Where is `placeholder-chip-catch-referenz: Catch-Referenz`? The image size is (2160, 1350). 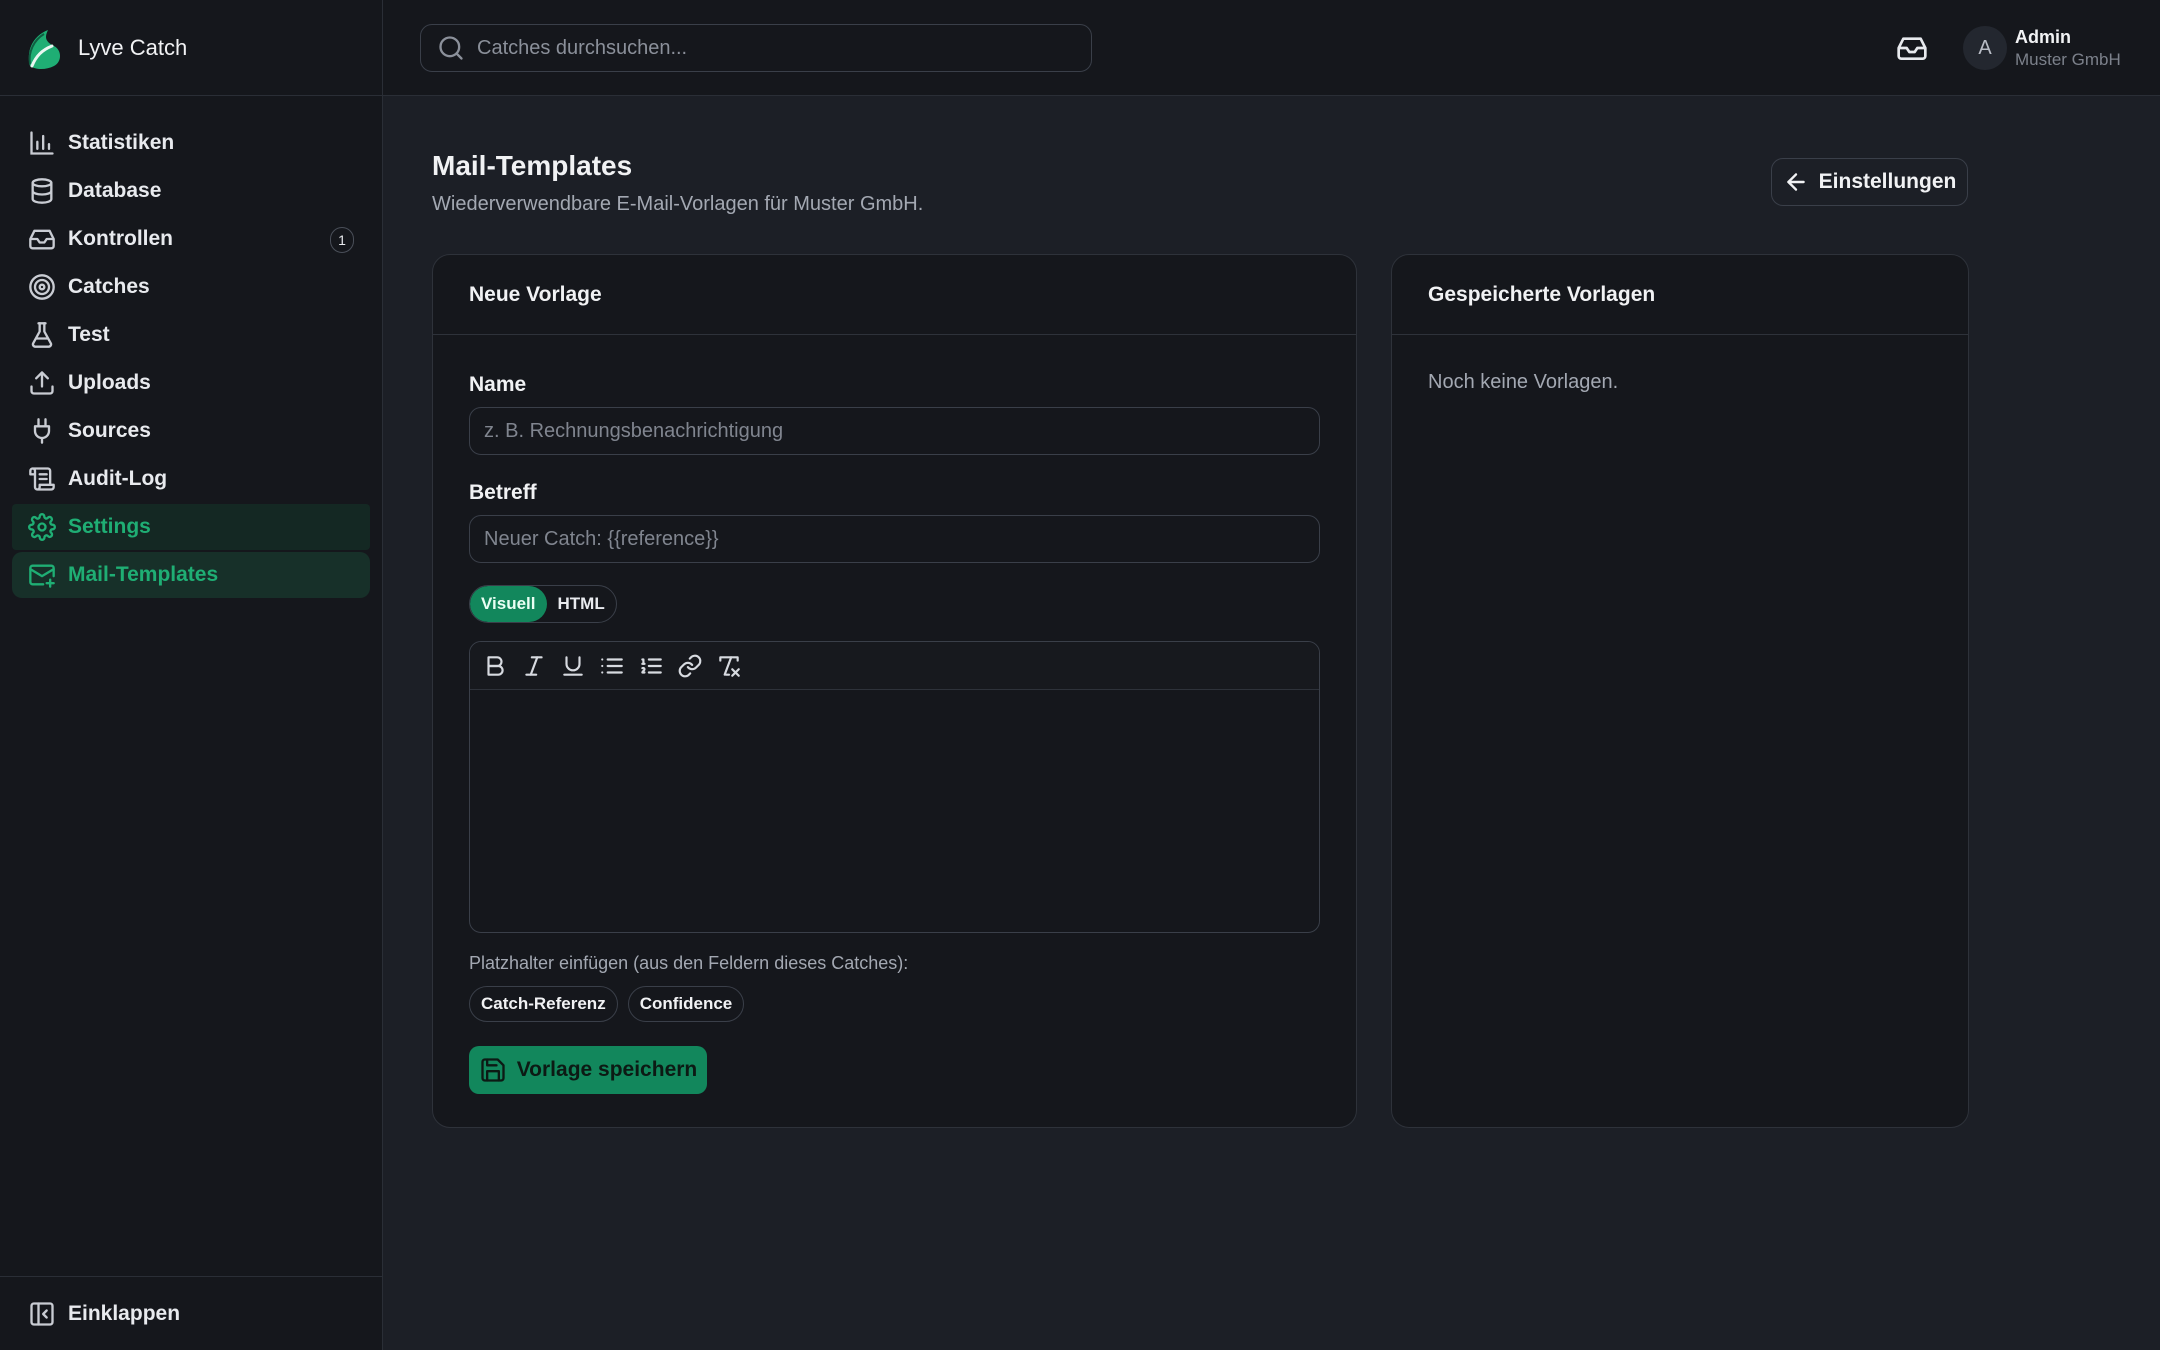 placeholder-chip-catch-referenz: Catch-Referenz is located at coordinates (543, 1004).